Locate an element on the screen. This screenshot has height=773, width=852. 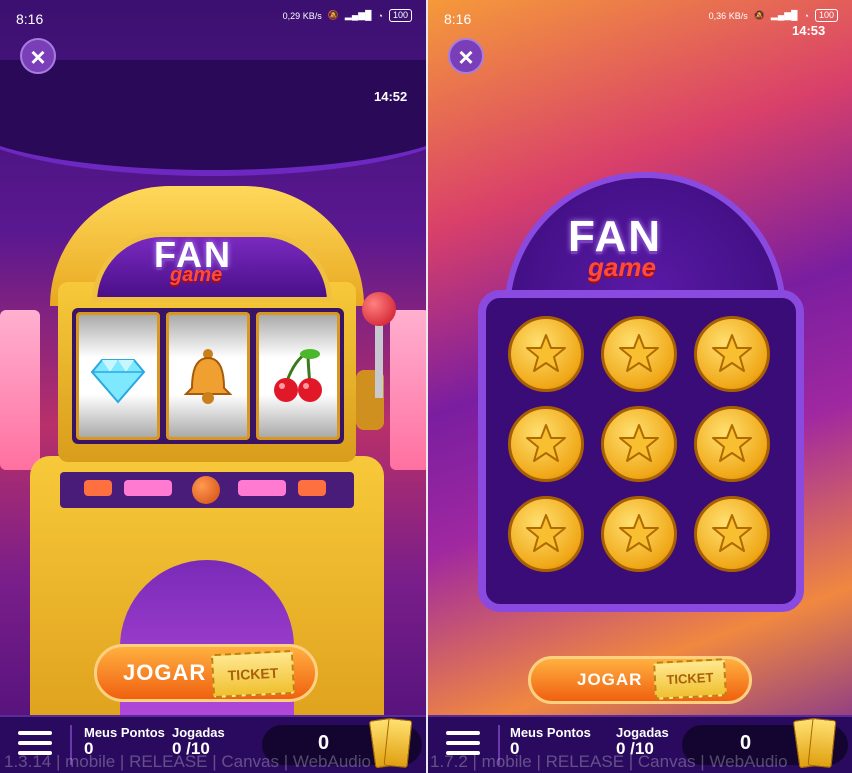
status-bar: 8:16 0,29 KB/s 🔕 ▂▄▆█ ◔ 100 is located at coordinates (213, 16).